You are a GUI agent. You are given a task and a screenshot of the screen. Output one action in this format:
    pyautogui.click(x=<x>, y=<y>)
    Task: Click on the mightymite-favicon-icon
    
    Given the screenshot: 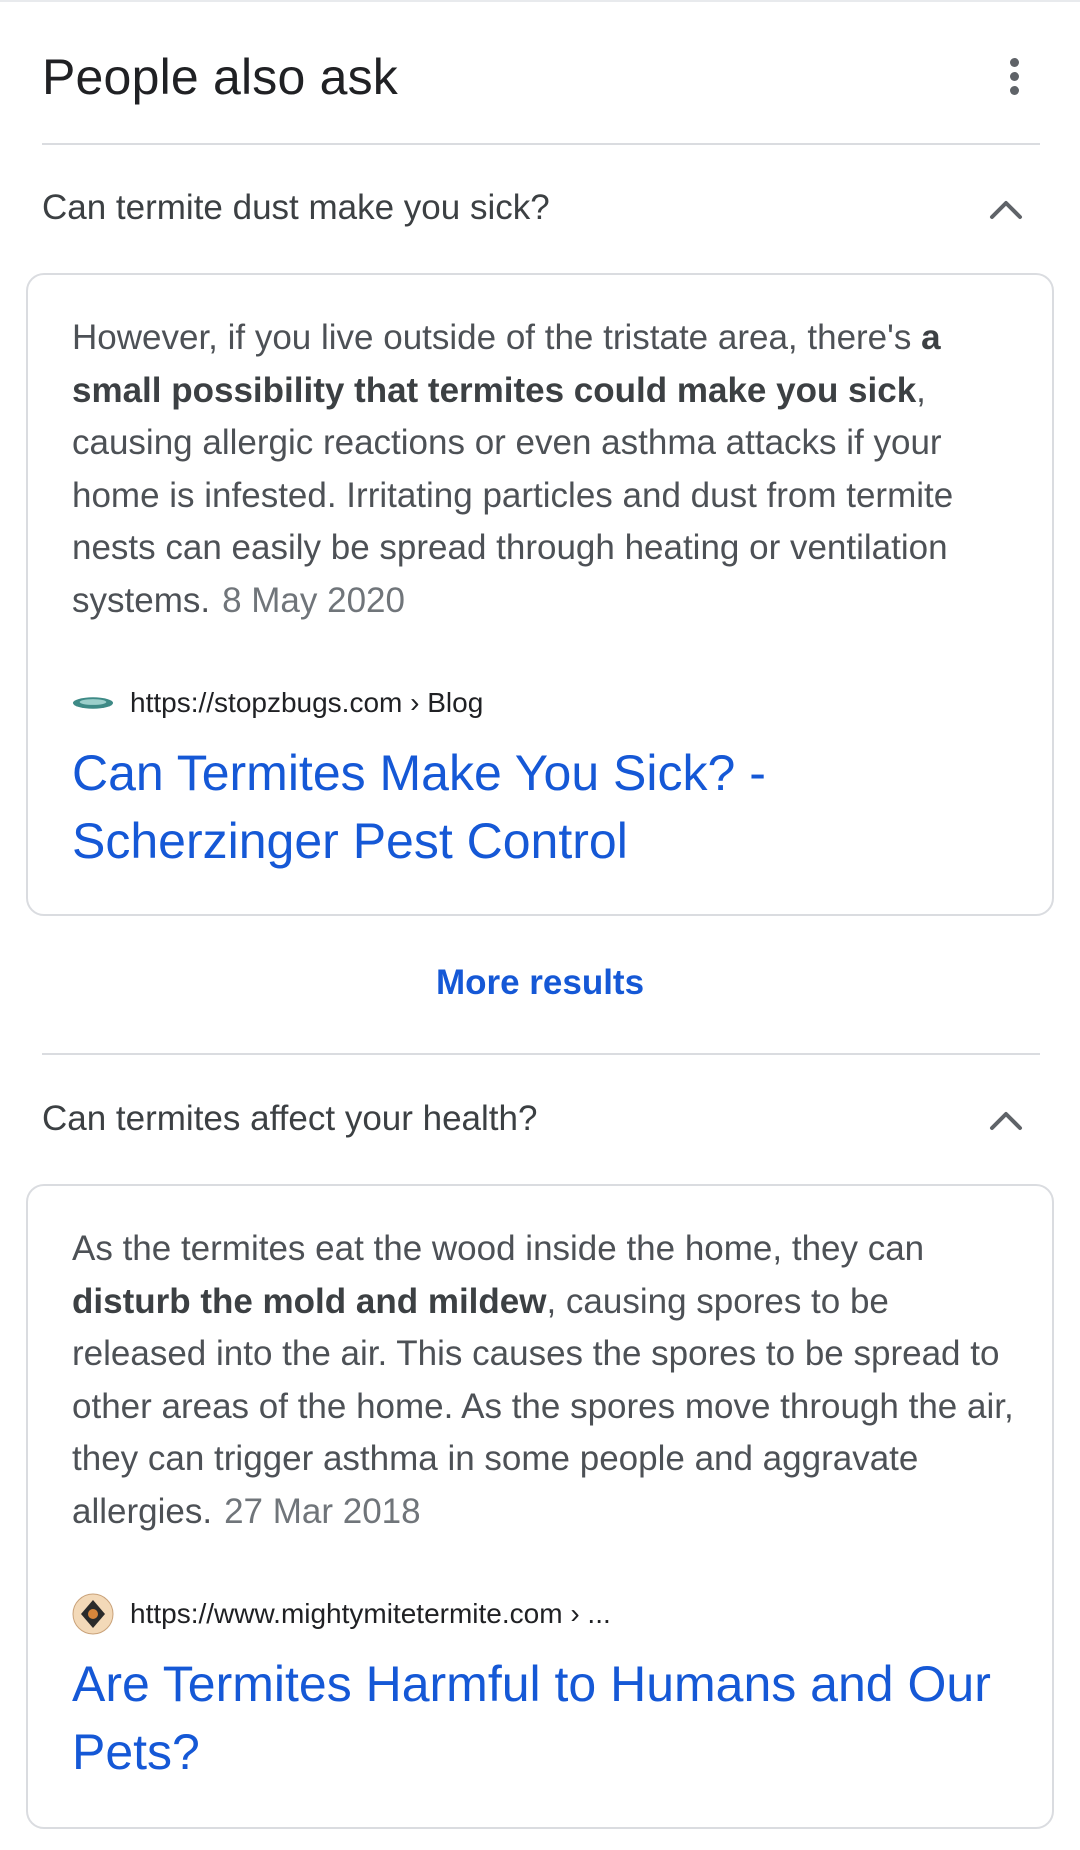 What is the action you would take?
    pyautogui.click(x=93, y=1614)
    